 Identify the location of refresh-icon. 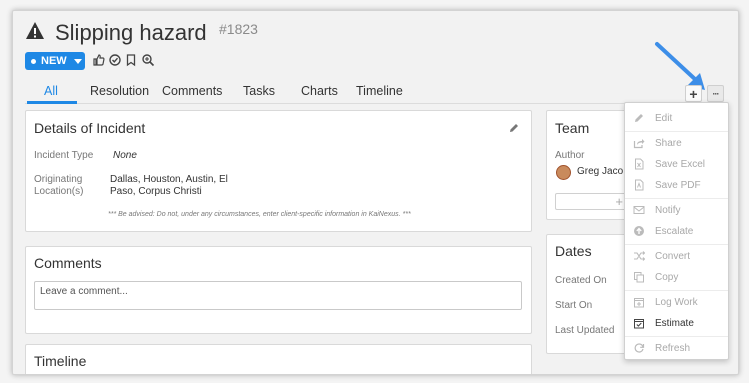
(639, 348).